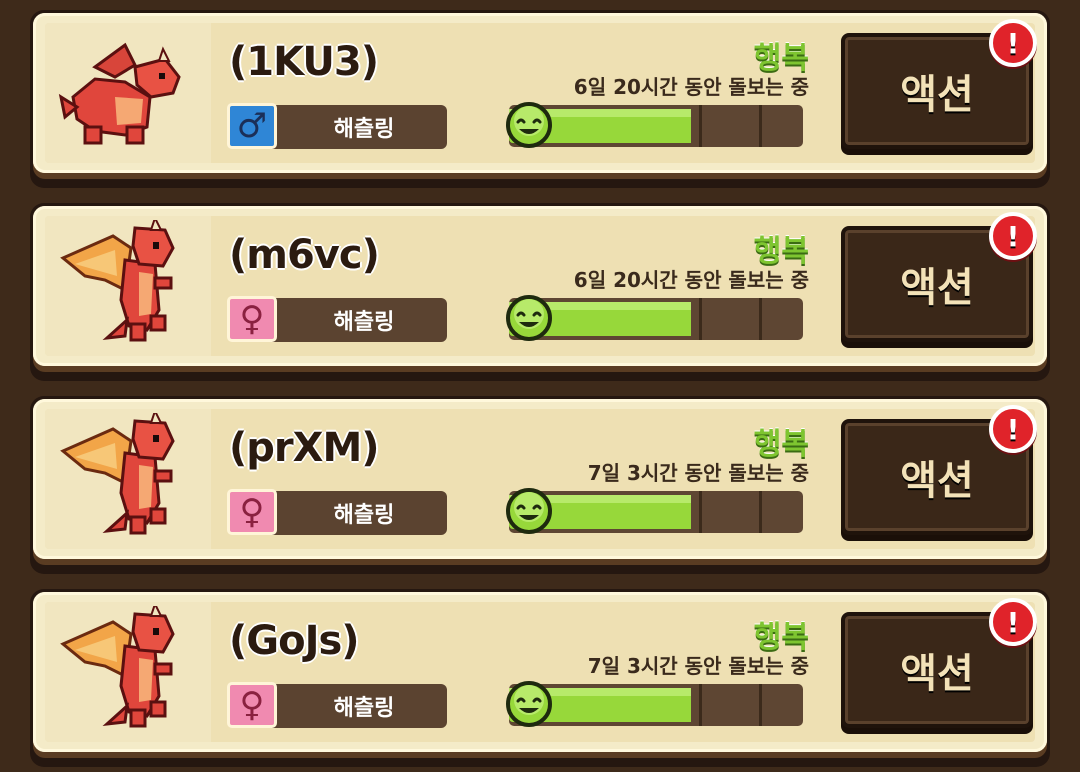 Image resolution: width=1080 pixels, height=772 pixels. Describe the element at coordinates (294, 641) in the screenshot. I see `pet-name: (GoJs)` at that location.